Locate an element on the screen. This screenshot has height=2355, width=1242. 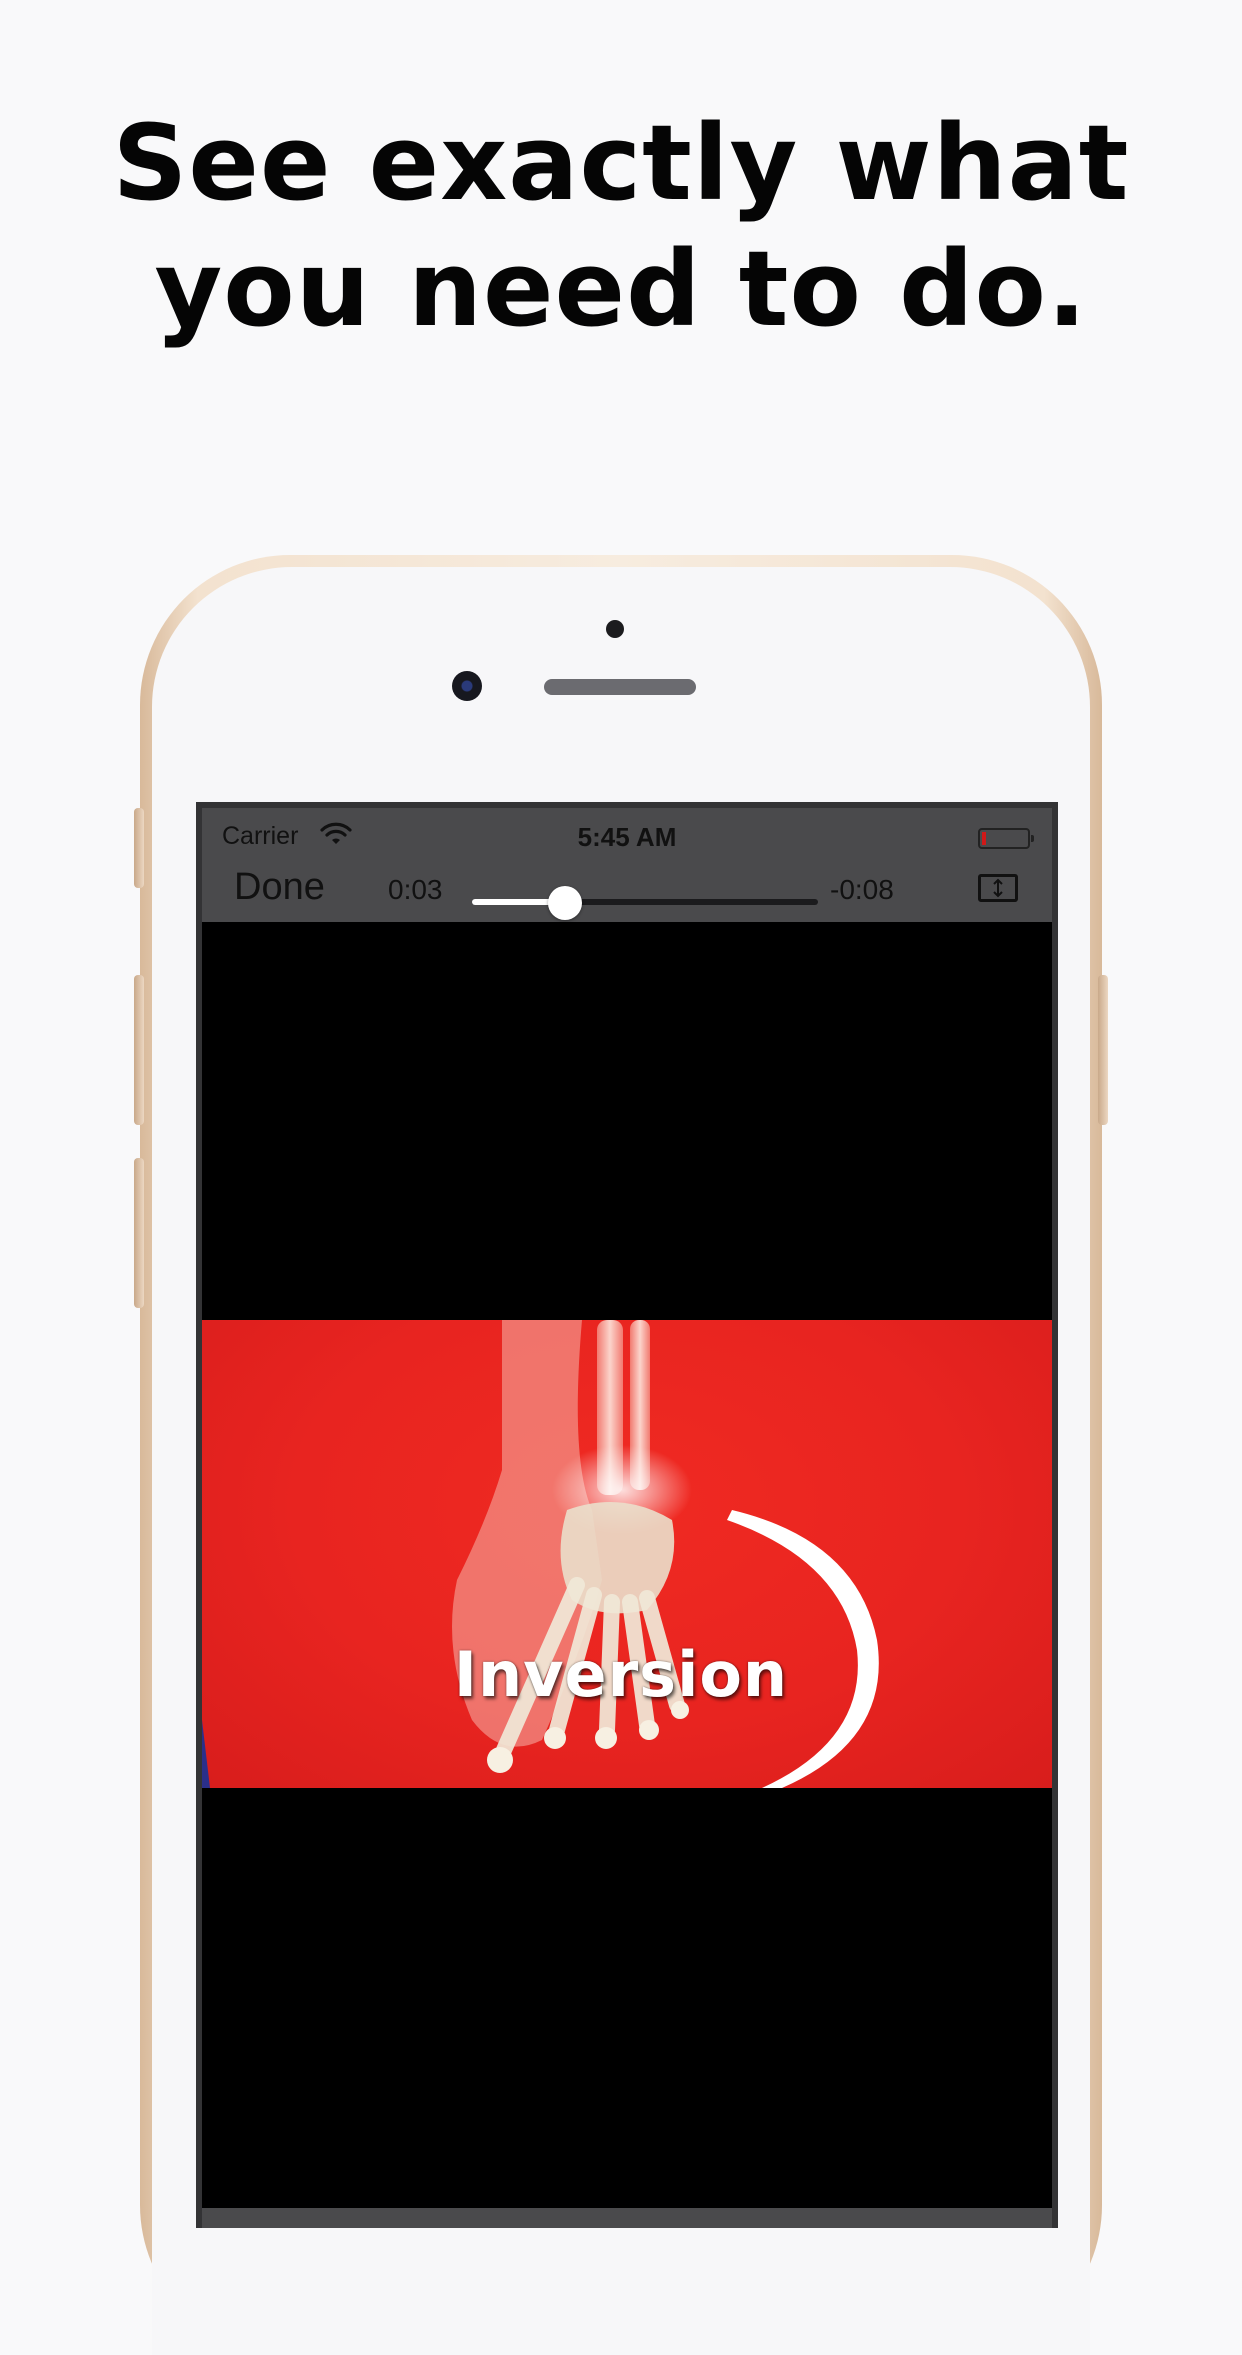
phone-side-button is located at coordinates (139, 848).